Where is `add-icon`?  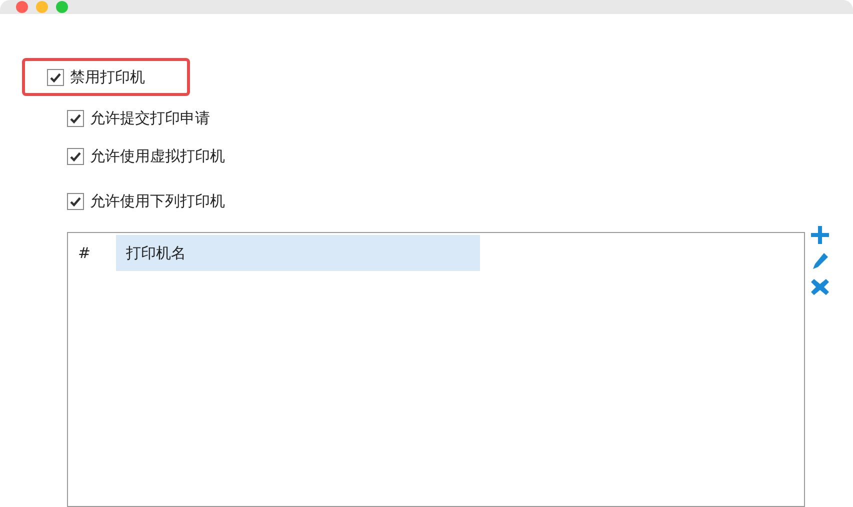
add-icon is located at coordinates (820, 235).